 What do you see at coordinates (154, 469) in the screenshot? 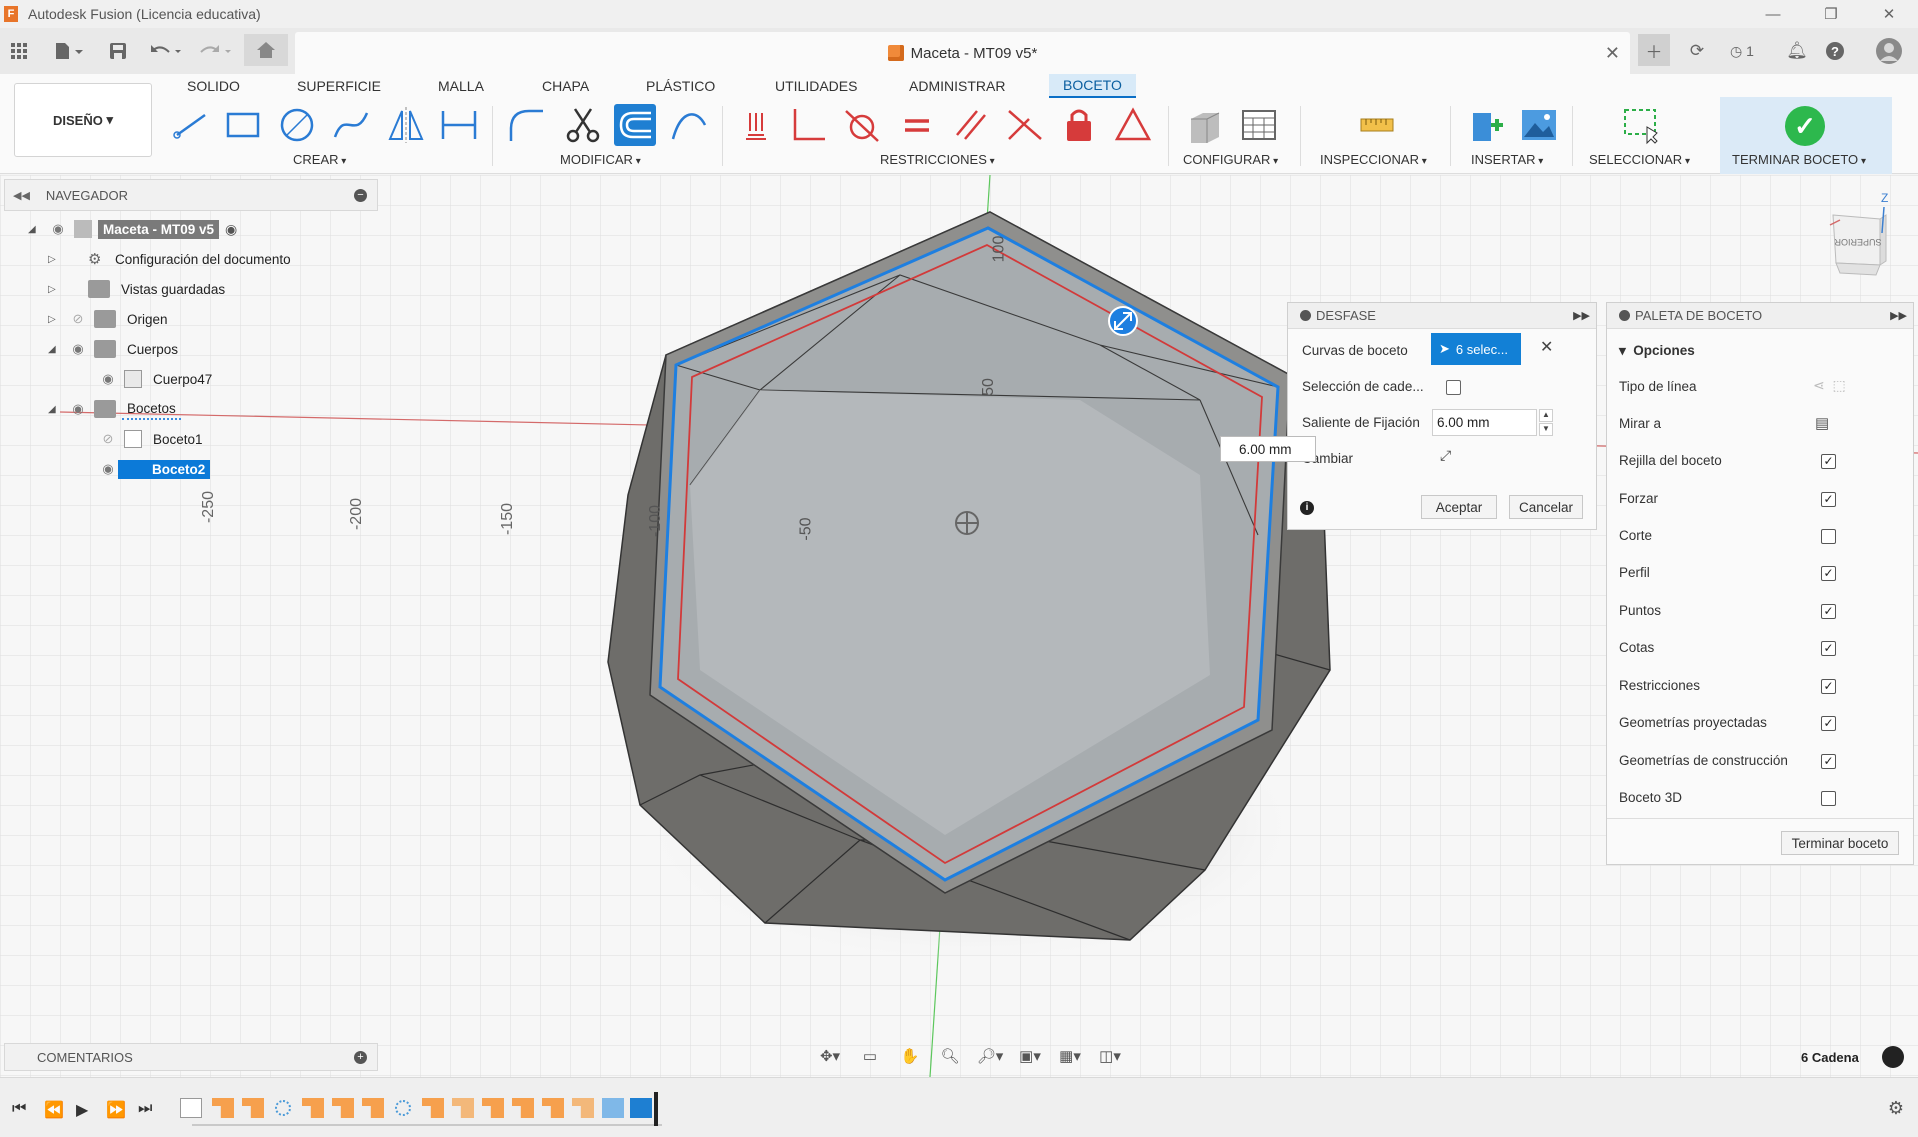
I see `tree-node-sketch2: ◉ Boceto2` at bounding box center [154, 469].